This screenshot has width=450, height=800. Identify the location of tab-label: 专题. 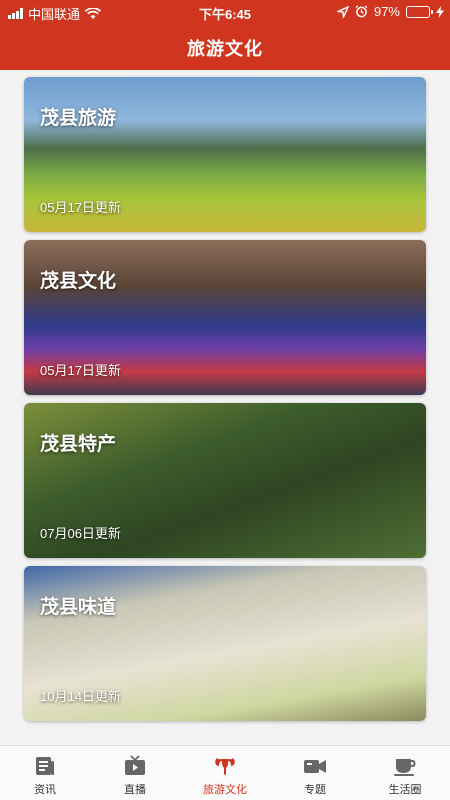
(315, 790).